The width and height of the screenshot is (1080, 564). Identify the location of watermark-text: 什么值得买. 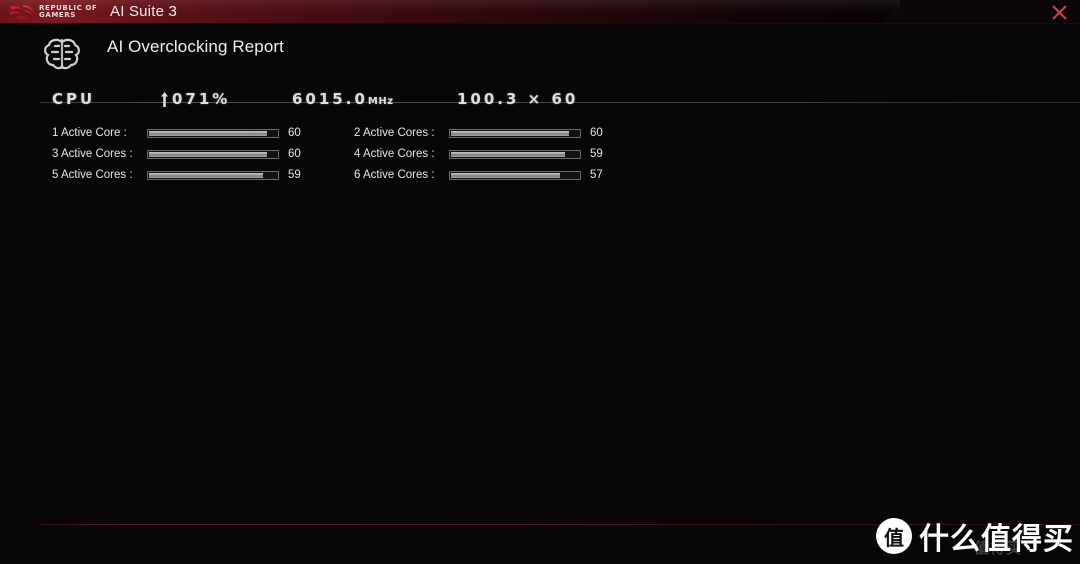
(996, 539).